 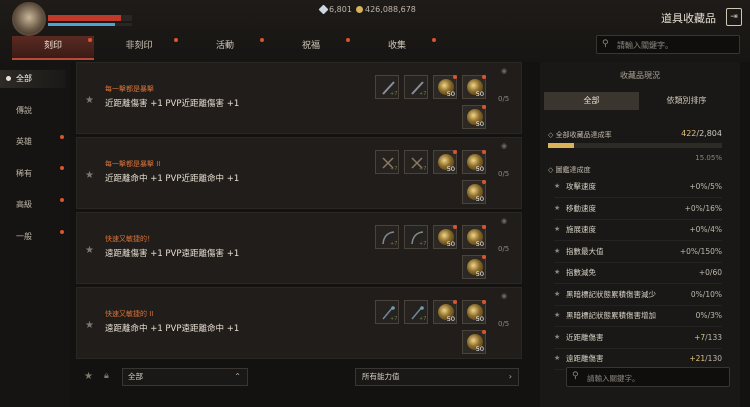 I want to click on stat-row: ★ 黑暗標記狀態累積傷害增加 0%/3%, so click(x=638, y=316).